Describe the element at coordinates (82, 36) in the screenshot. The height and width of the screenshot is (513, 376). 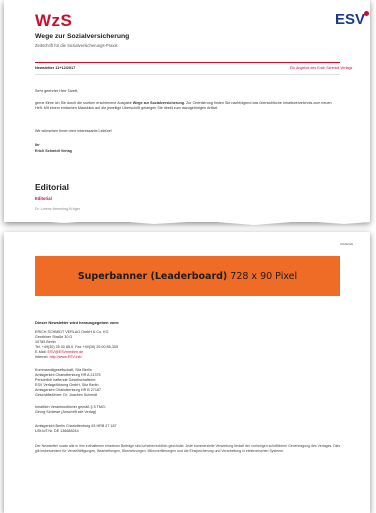
I see `journal-title: Wege zur Sozialversicherung` at that location.